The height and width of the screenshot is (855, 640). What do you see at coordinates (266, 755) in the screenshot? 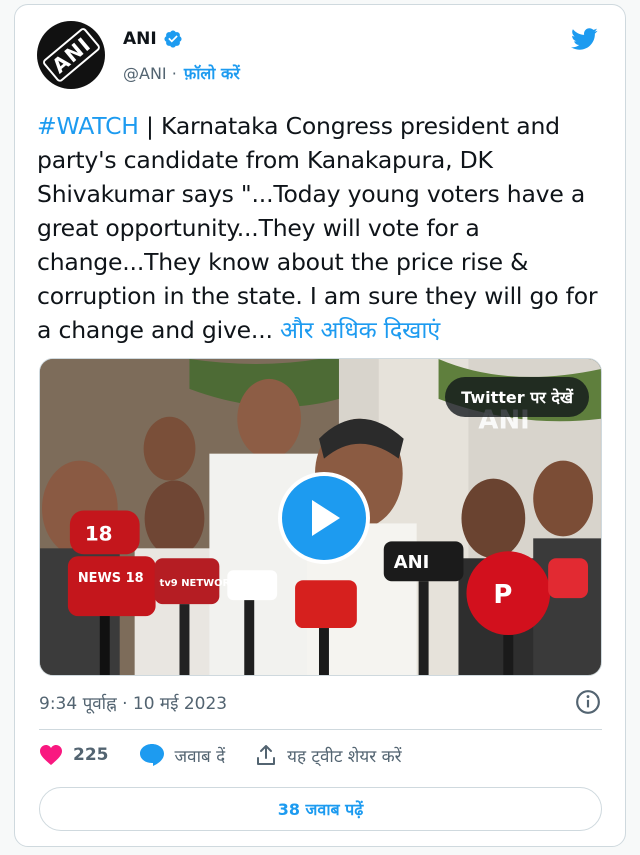
I see `share-icon` at bounding box center [266, 755].